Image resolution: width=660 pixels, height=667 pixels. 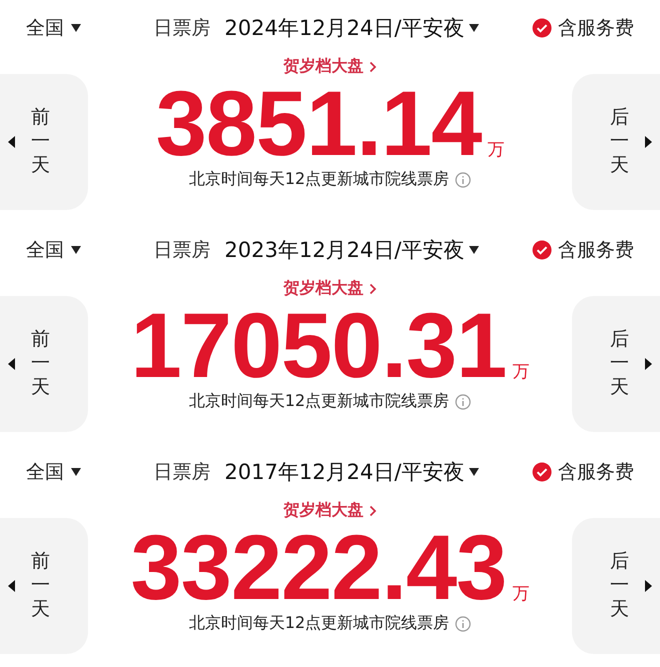 What do you see at coordinates (352, 472) in the screenshot?
I see `date-dropdown: 2017年12月24日/平安夜` at bounding box center [352, 472].